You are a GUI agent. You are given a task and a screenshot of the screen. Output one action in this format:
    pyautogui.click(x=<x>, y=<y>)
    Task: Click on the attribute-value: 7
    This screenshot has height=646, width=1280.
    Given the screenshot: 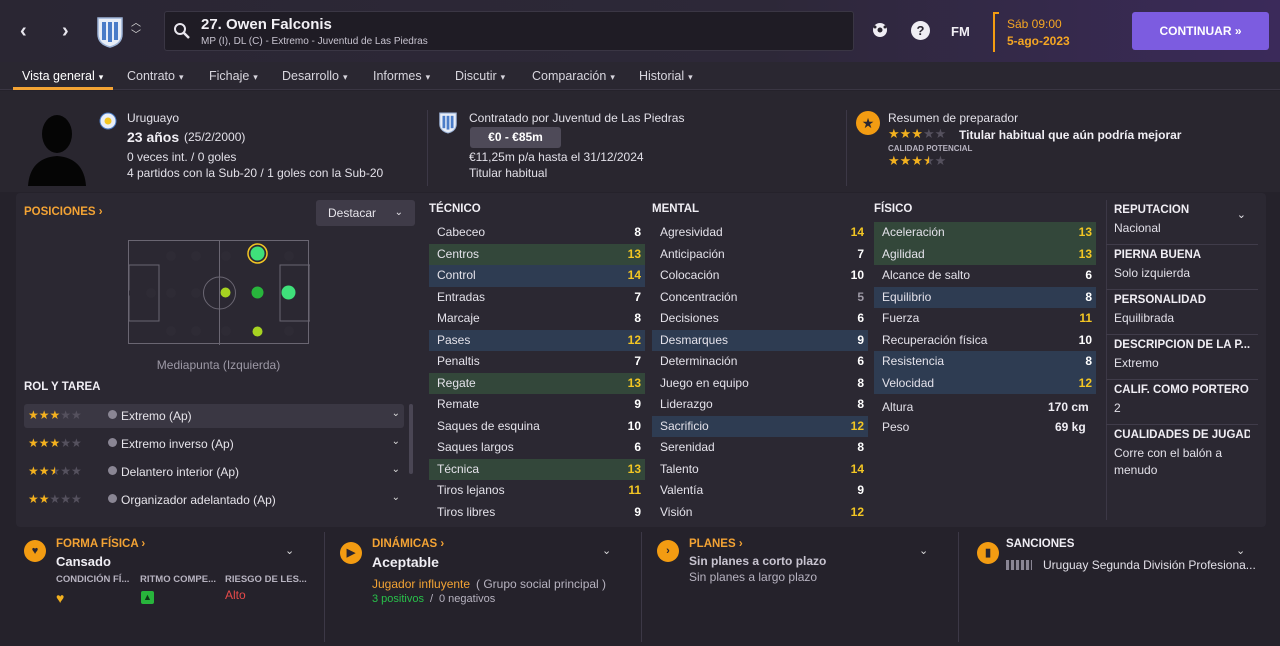 What is the action you would take?
    pyautogui.click(x=637, y=361)
    